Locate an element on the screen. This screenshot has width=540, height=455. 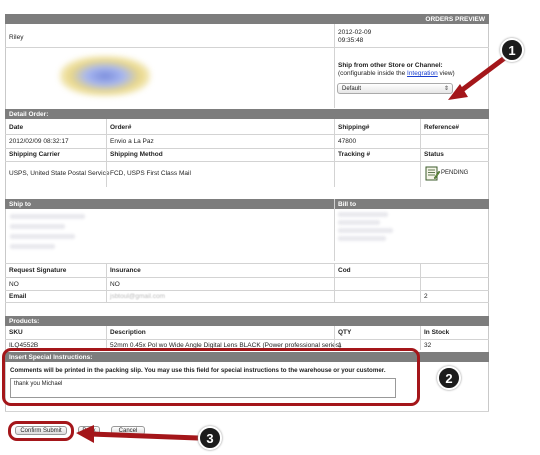
callout-badge-3: 3 is located at coordinates (210, 438).